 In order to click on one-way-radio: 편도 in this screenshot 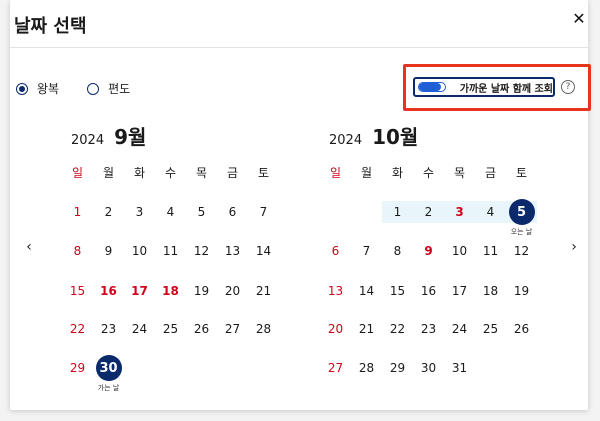, I will do `click(108, 88)`.